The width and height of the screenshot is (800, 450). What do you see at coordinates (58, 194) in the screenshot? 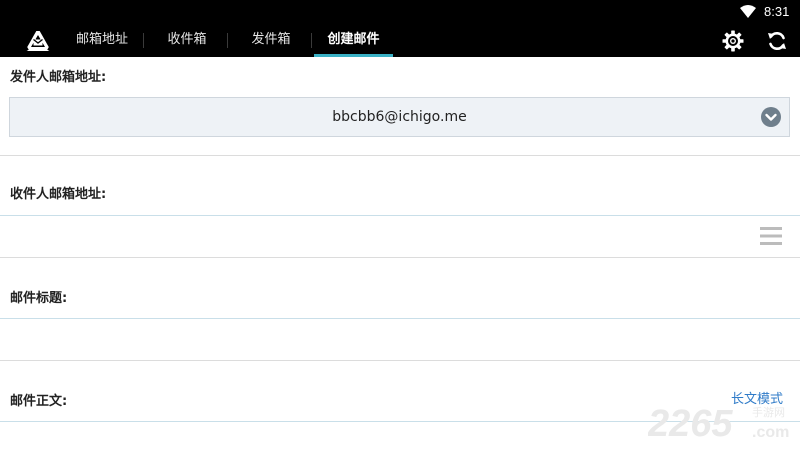
I see `recipient-label: 收件人邮箱地址:` at bounding box center [58, 194].